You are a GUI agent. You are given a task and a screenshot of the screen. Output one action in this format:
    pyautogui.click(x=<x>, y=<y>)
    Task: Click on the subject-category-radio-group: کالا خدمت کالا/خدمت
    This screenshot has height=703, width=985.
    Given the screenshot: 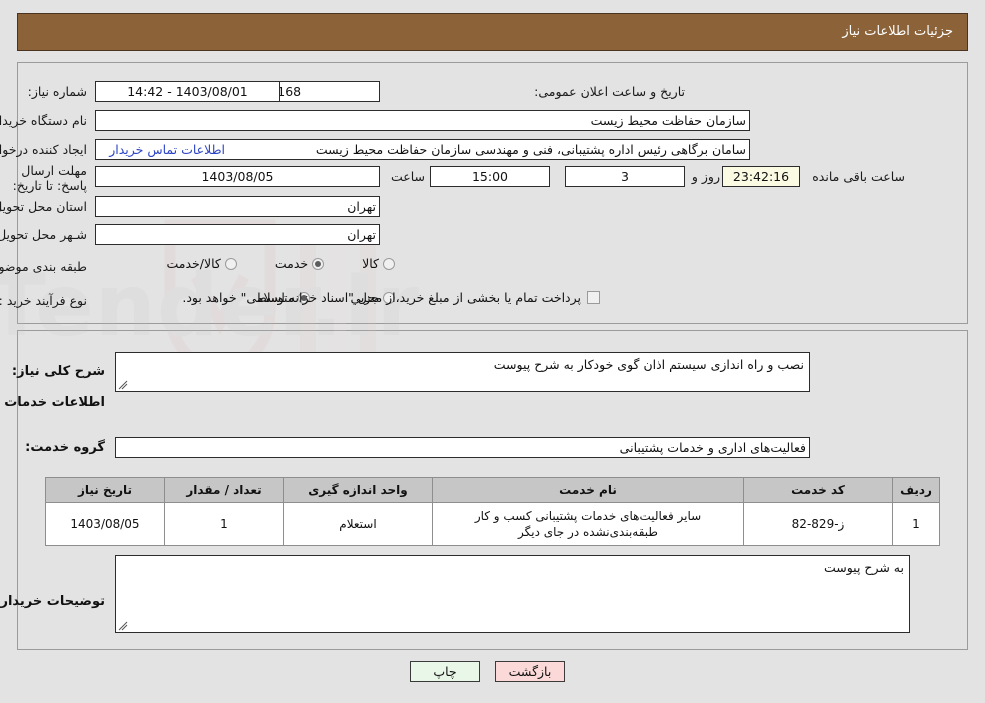 What is the action you would take?
    pyautogui.click(x=280, y=263)
    